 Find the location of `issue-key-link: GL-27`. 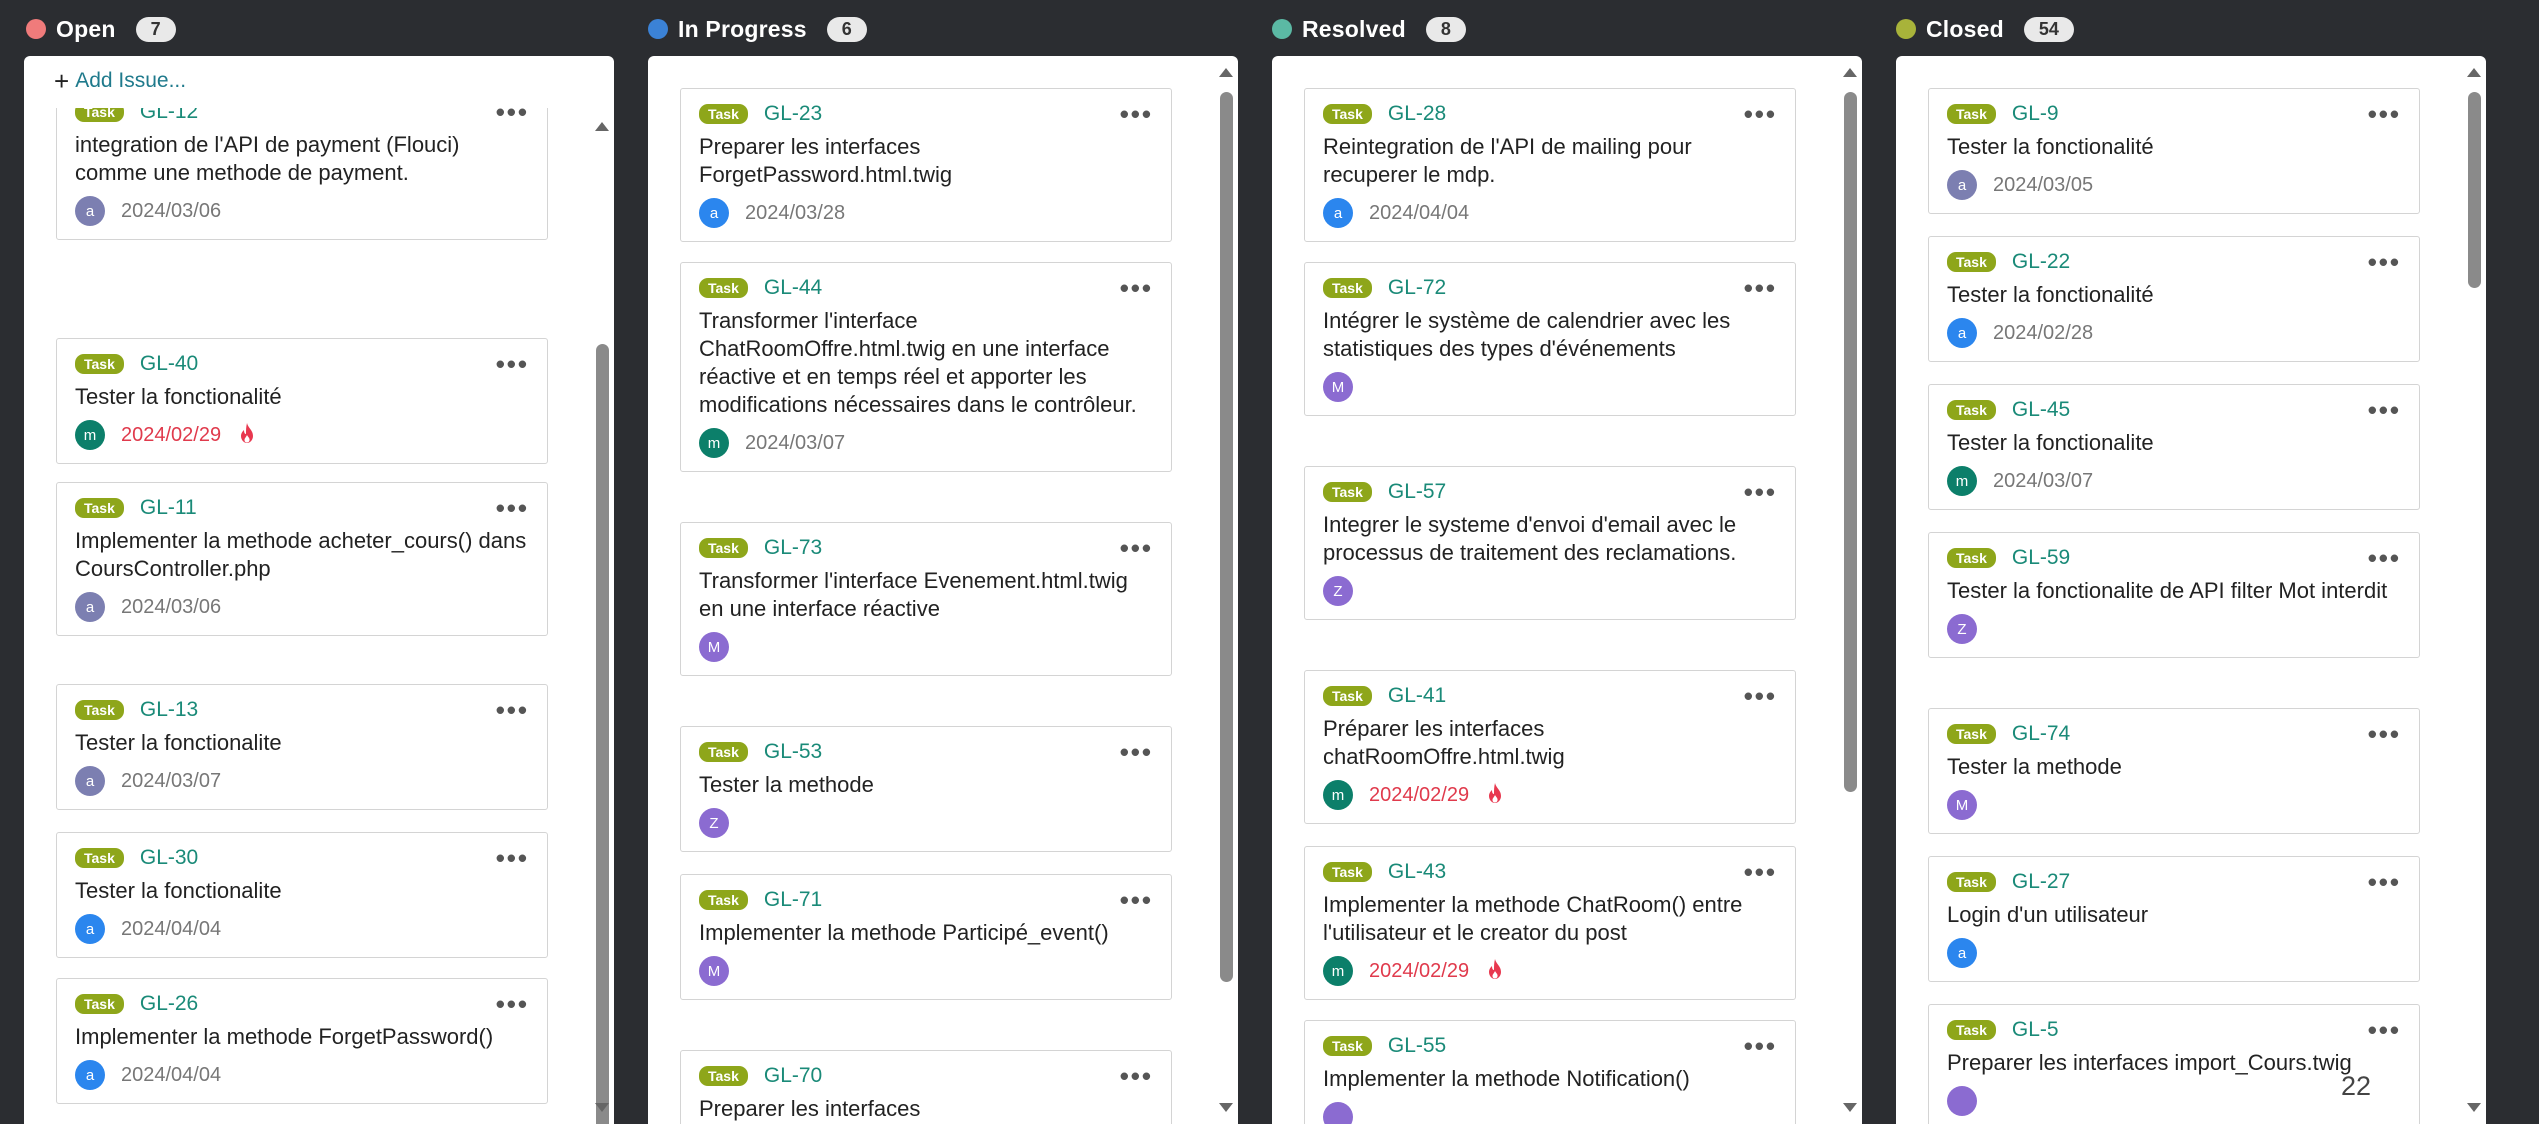

issue-key-link: GL-27 is located at coordinates (2041, 882).